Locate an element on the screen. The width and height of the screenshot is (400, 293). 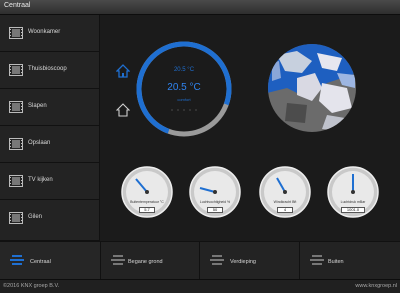
air-pressure-gauge: Luchtdruk mBar 1001.0 is located at coordinates (353, 200).